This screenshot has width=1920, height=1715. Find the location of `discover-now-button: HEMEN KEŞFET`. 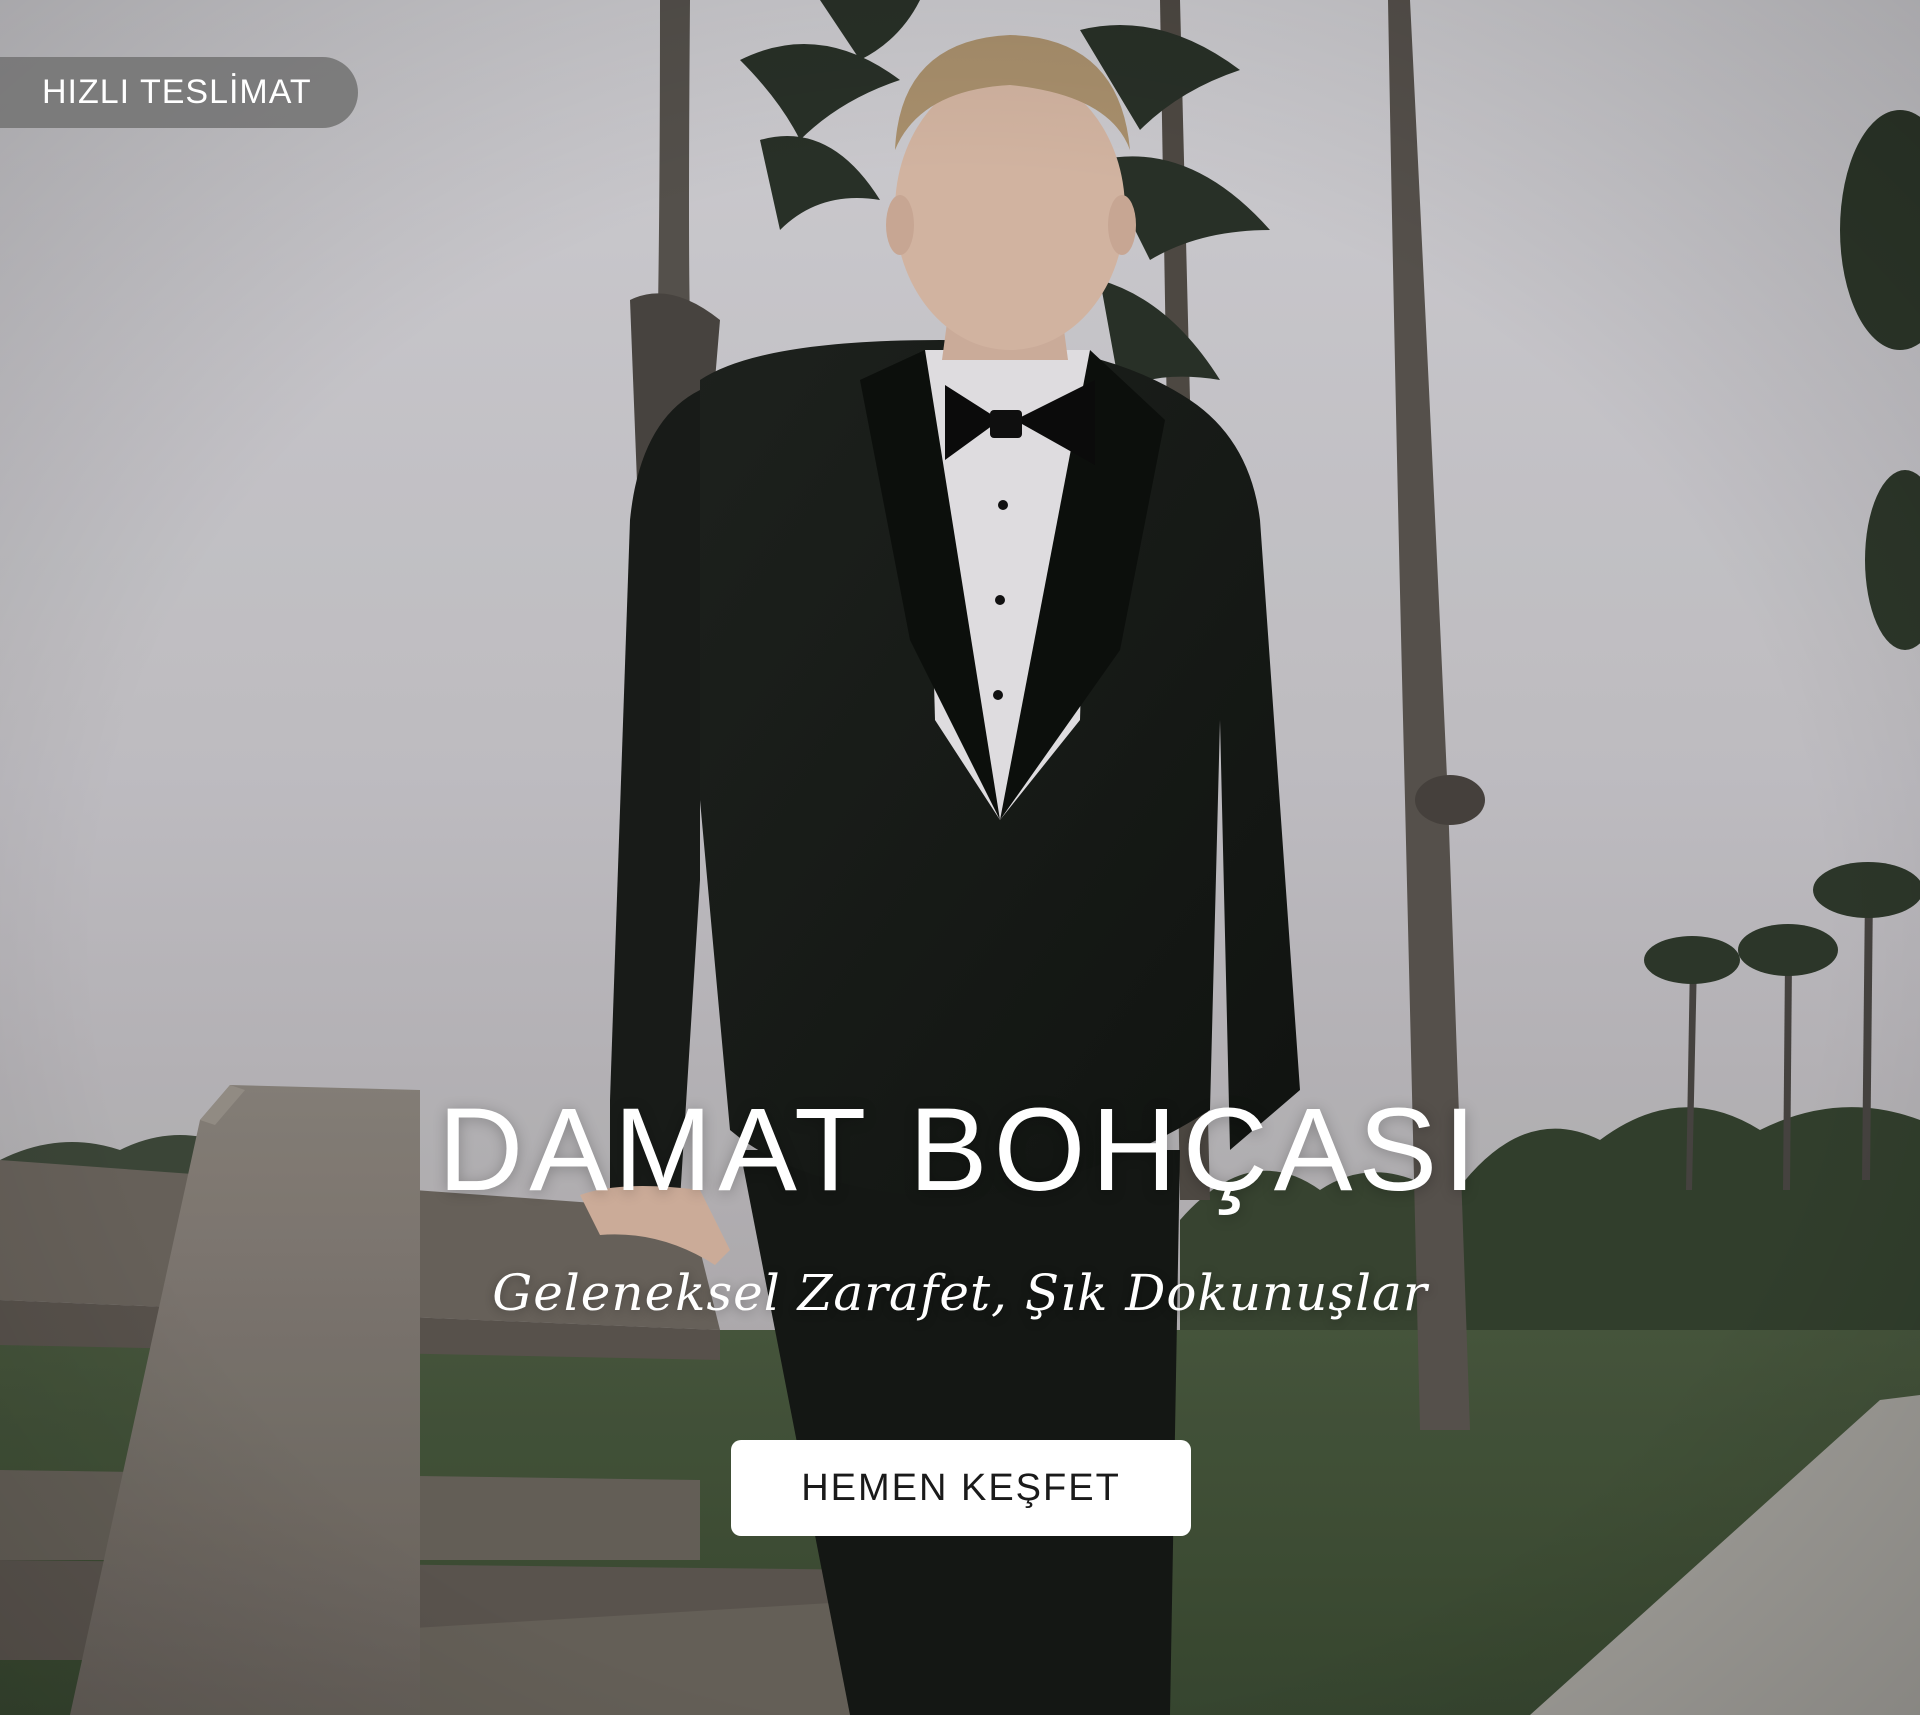

discover-now-button: HEMEN KEŞFET is located at coordinates (961, 1488).